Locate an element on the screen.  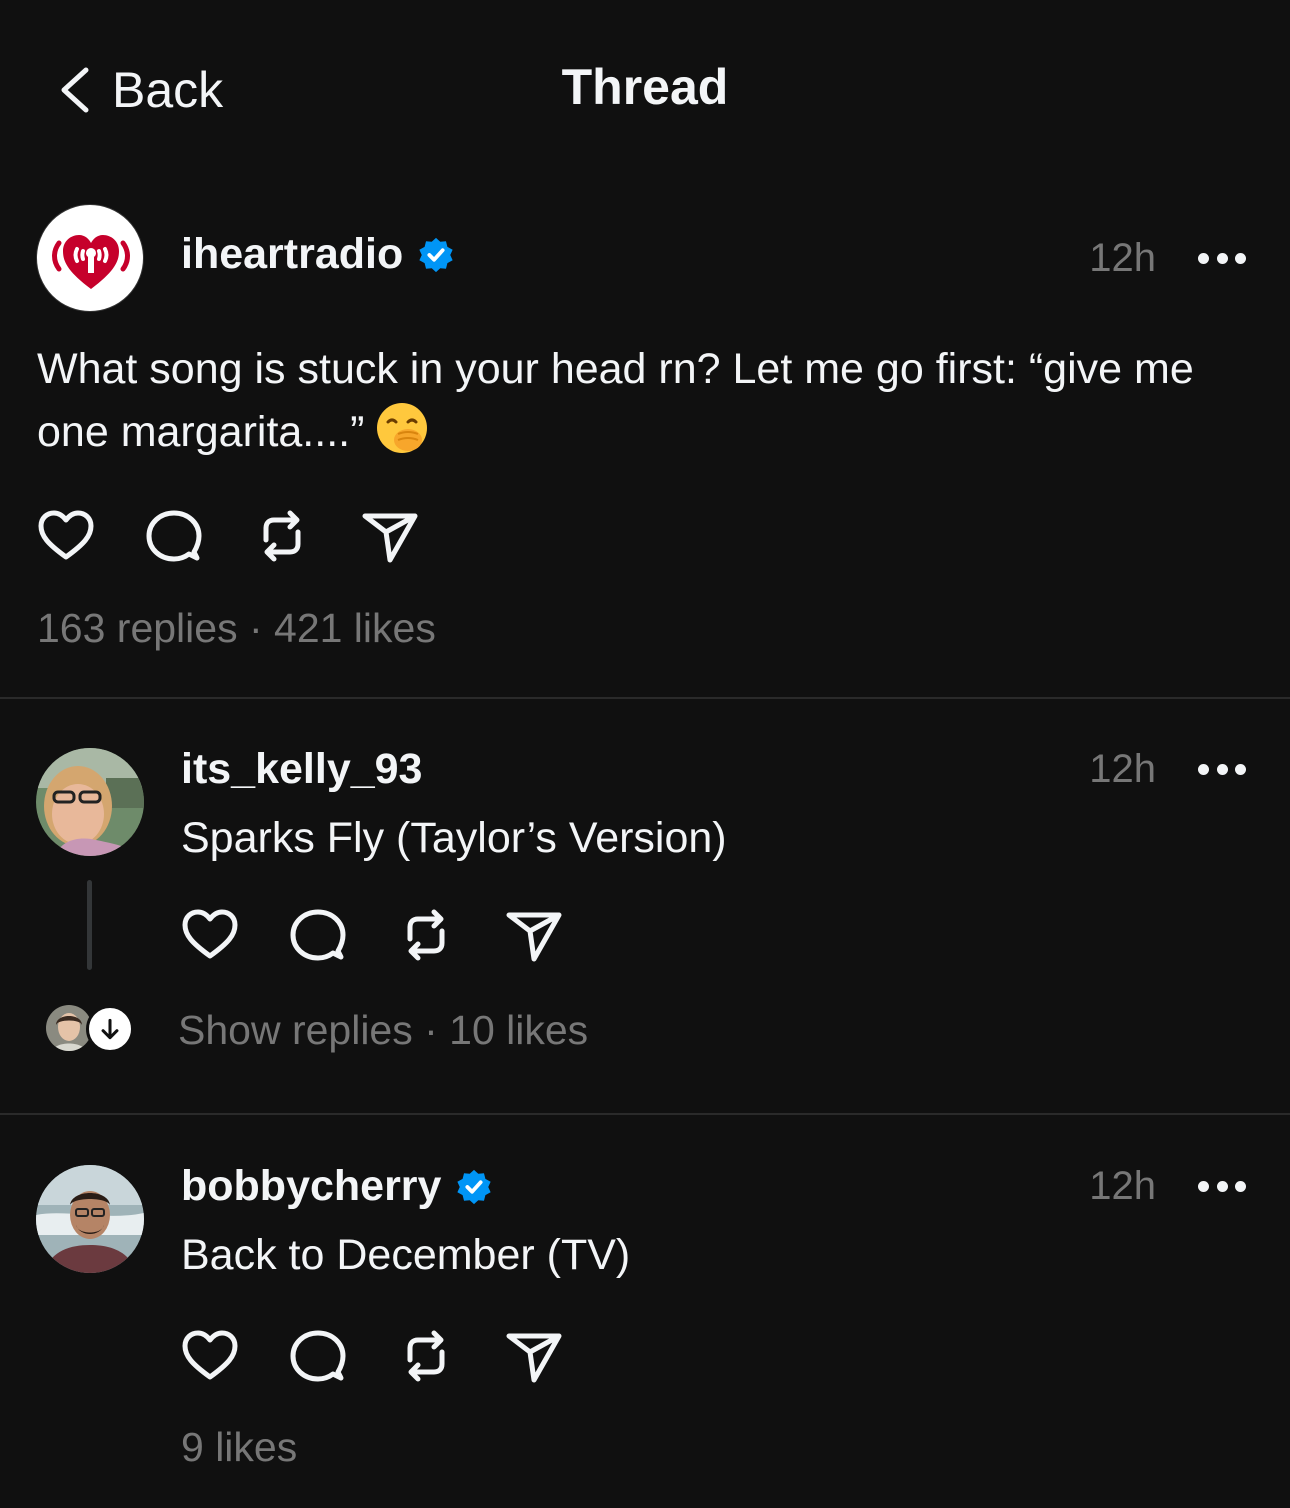
reply-stats: 9 likes is located at coordinates (239, 1447).